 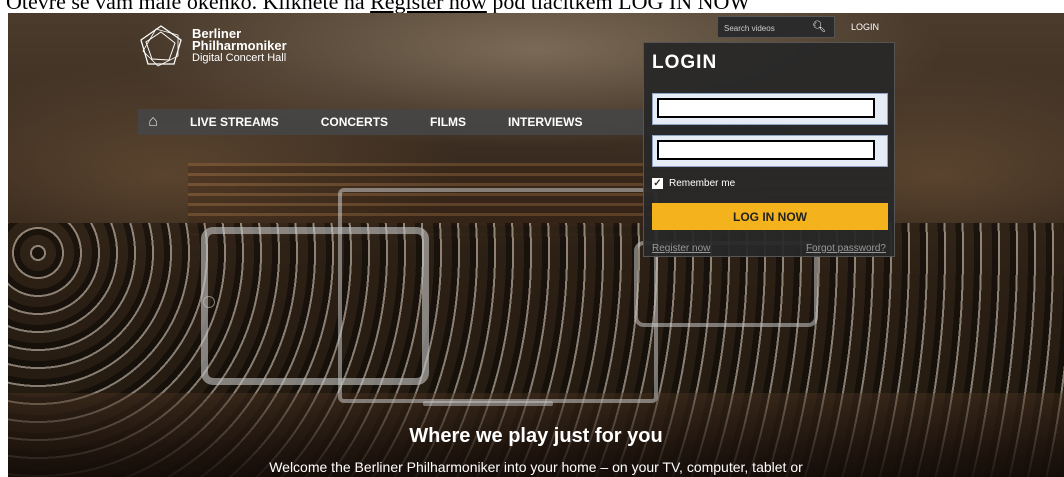 I want to click on register-now-link: Register now, so click(x=681, y=248).